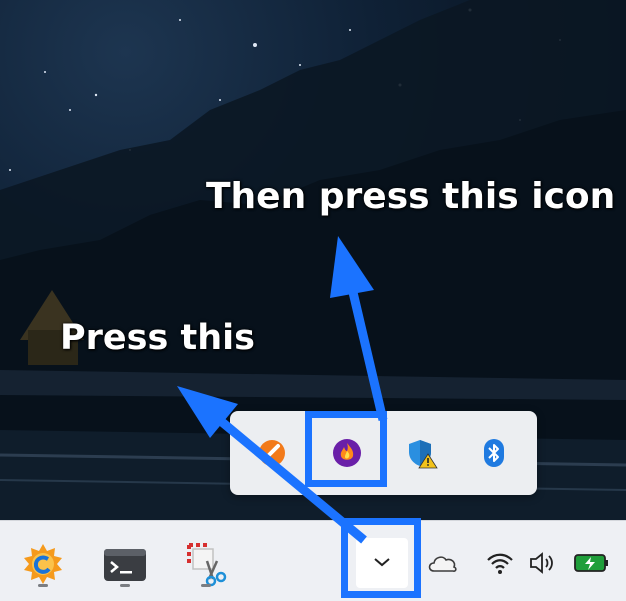 The image size is (626, 601). I want to click on taskbar, so click(313, 560).